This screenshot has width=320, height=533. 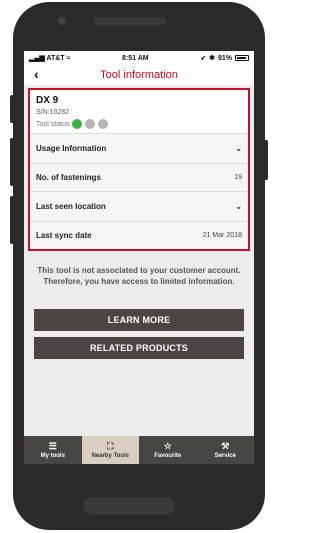 I want to click on wrench-icon: ⚒, so click(x=225, y=446).